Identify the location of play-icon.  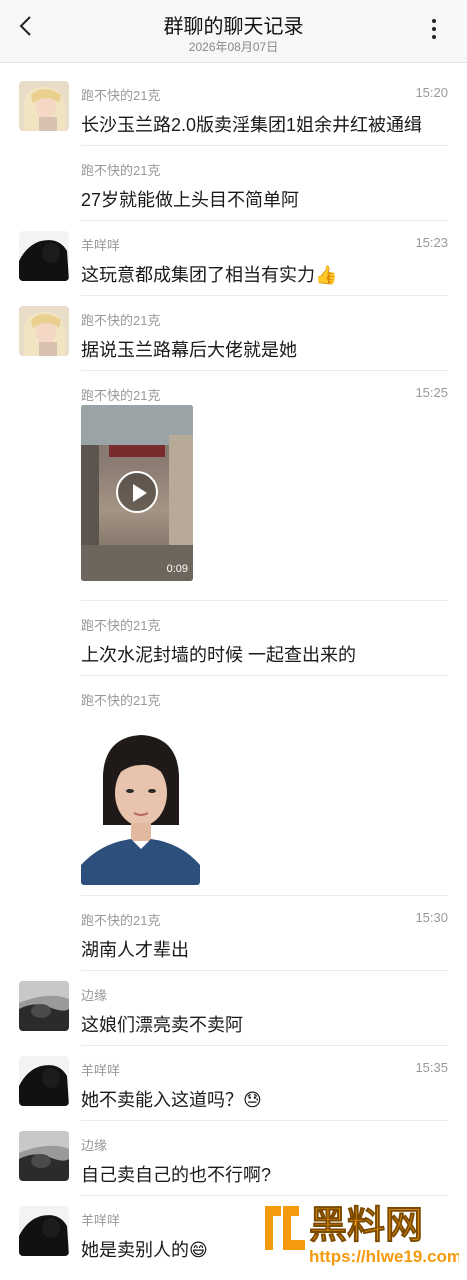
(137, 492).